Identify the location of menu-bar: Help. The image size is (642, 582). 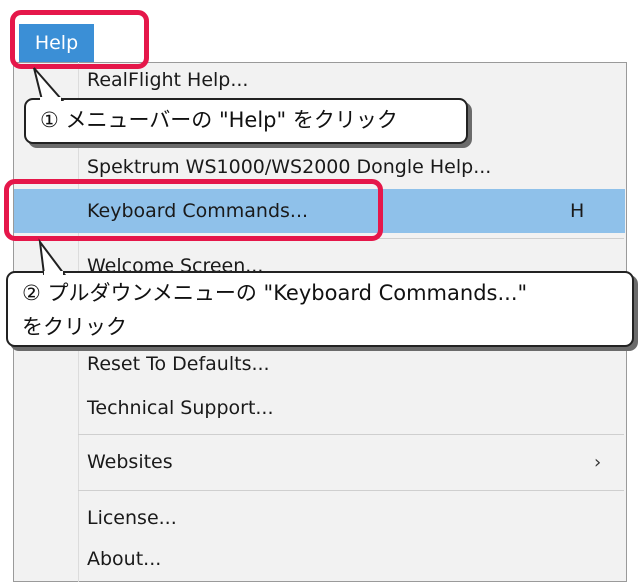
(321, 31).